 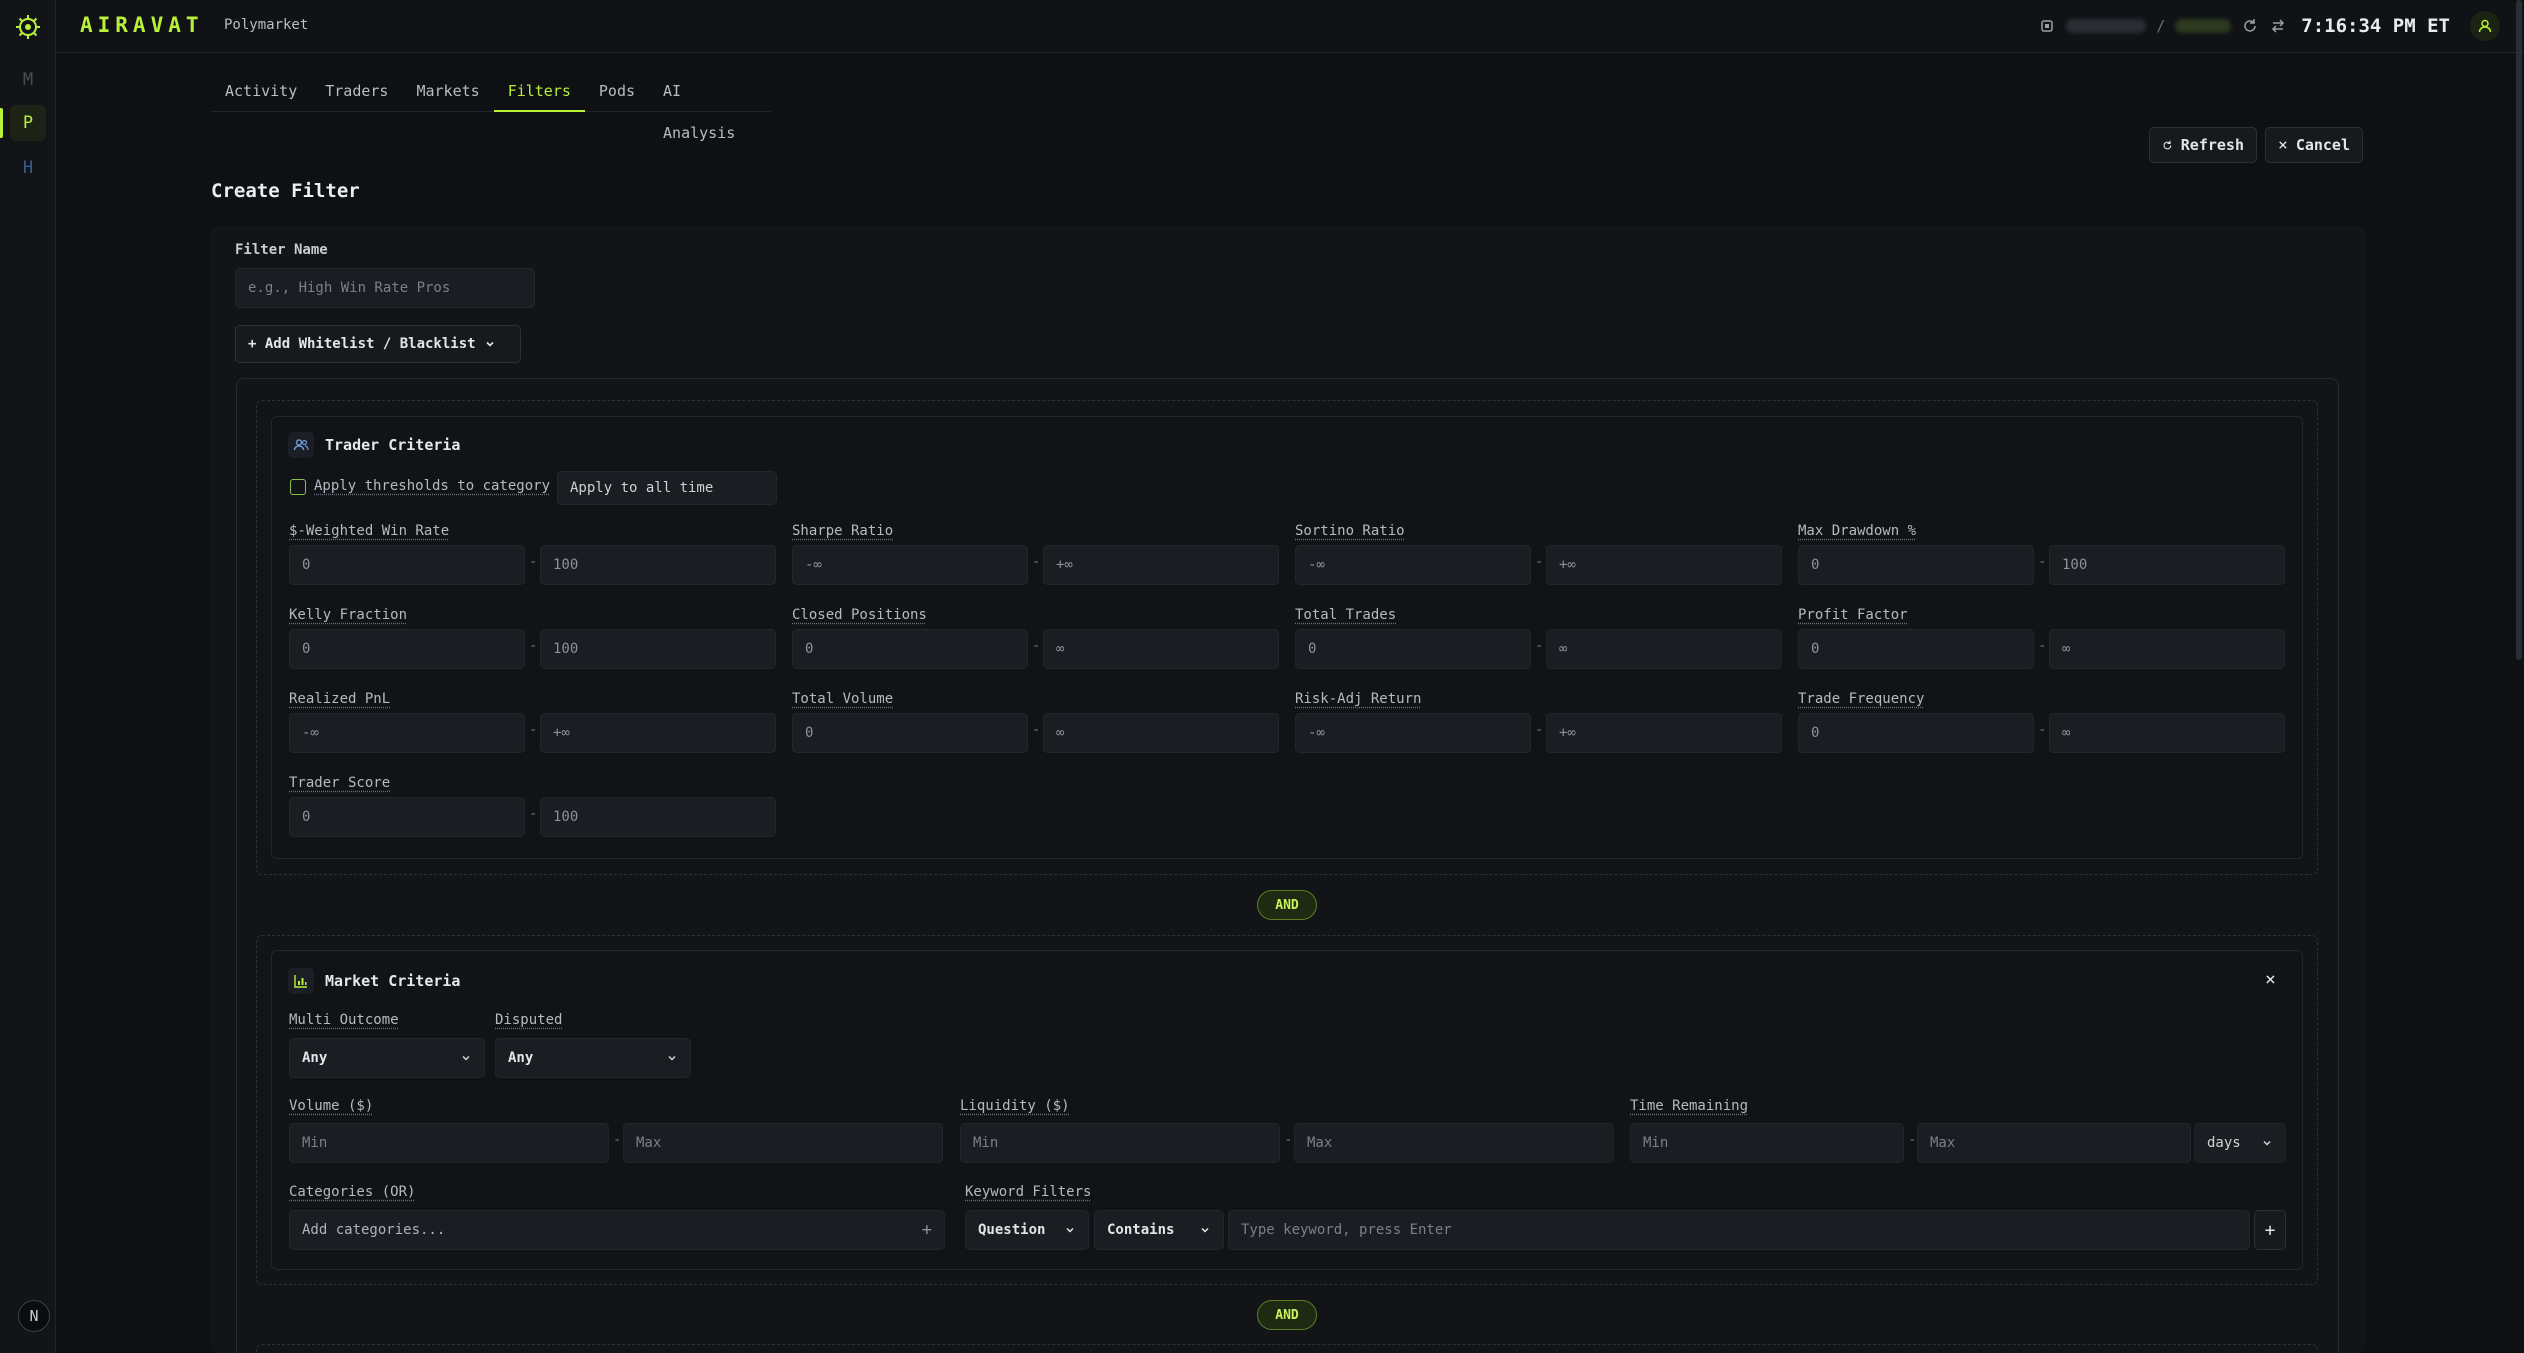 What do you see at coordinates (1290, 26) in the screenshot?
I see `top-bar: AIRAVAT Polymarket / 7:16:34 PM ET` at bounding box center [1290, 26].